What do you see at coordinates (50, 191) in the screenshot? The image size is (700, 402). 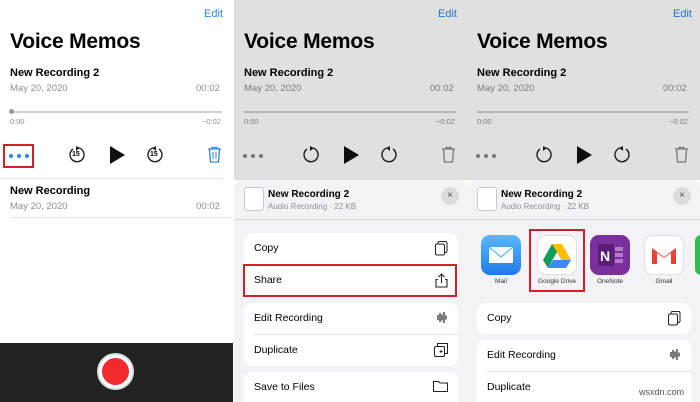 I see `recording-name-2: New Recording` at bounding box center [50, 191].